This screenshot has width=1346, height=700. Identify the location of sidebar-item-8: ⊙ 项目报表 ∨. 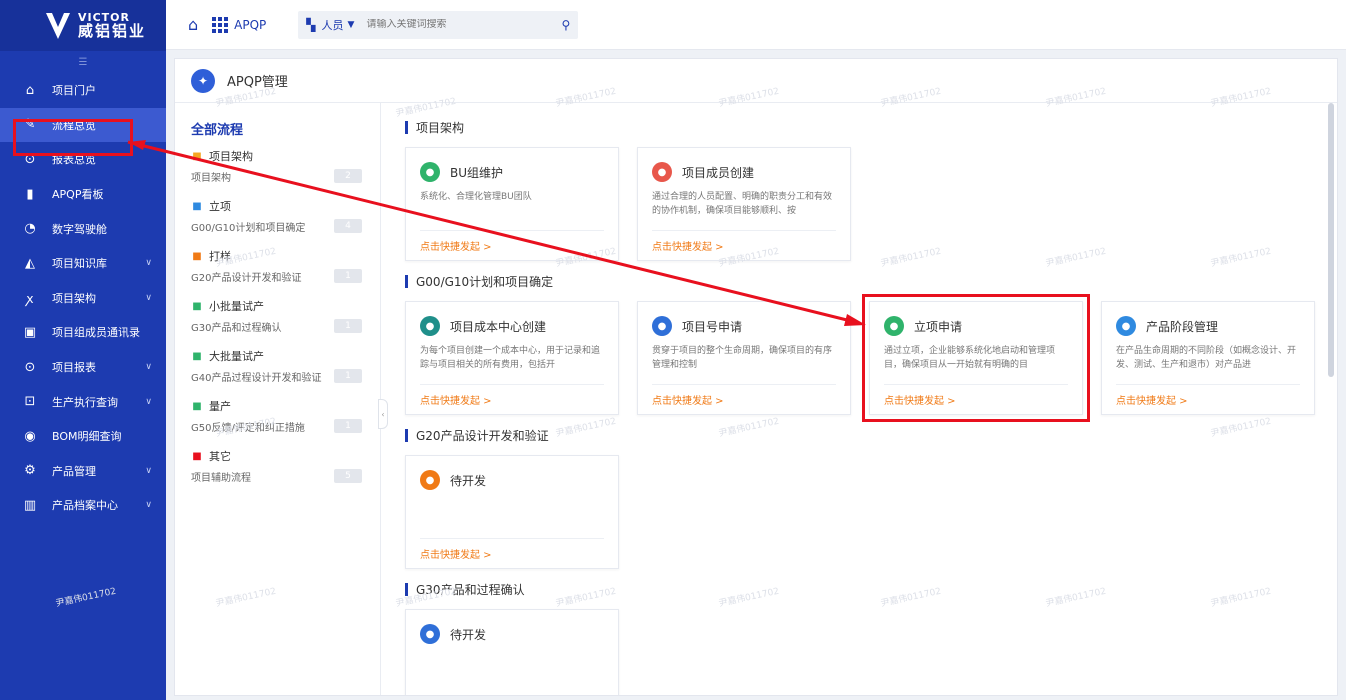
(83, 367).